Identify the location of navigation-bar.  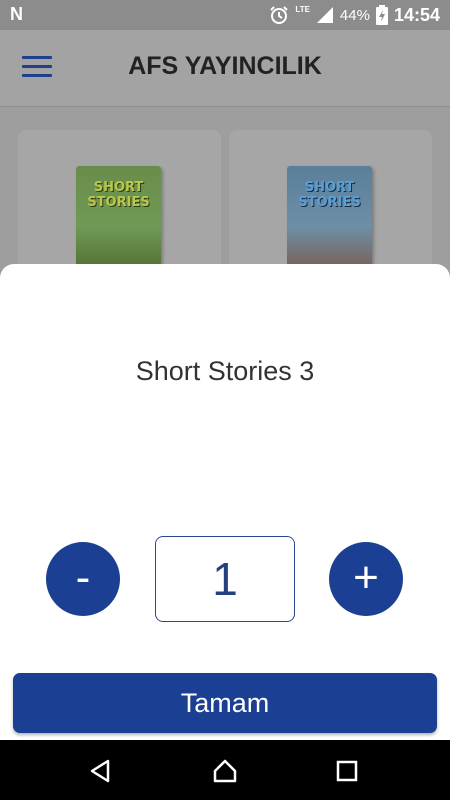
(225, 770).